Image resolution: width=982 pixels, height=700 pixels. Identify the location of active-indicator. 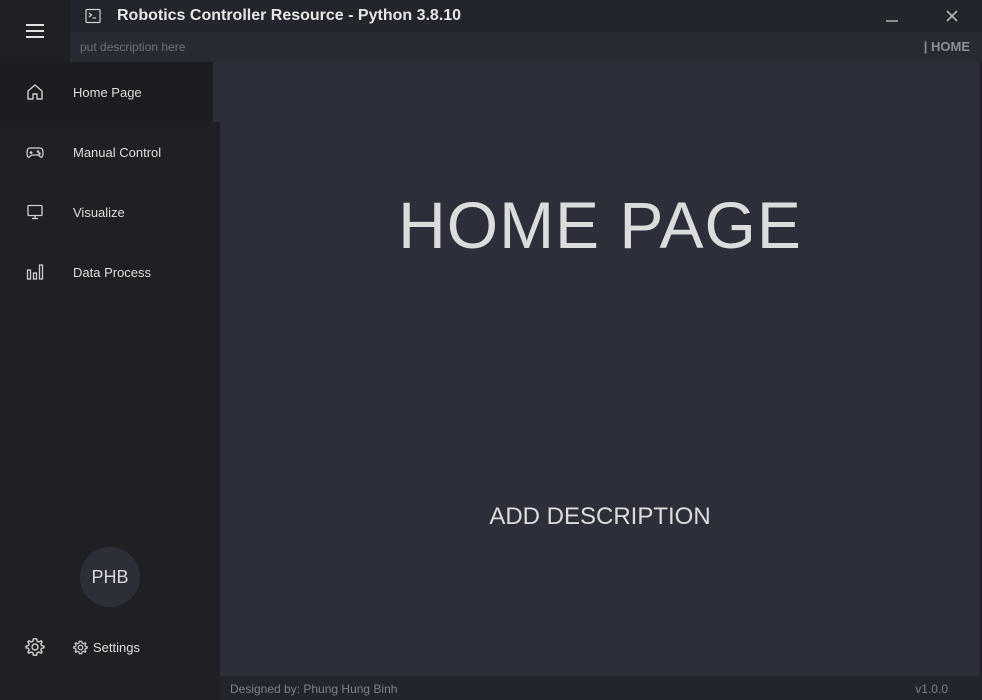
(216, 92).